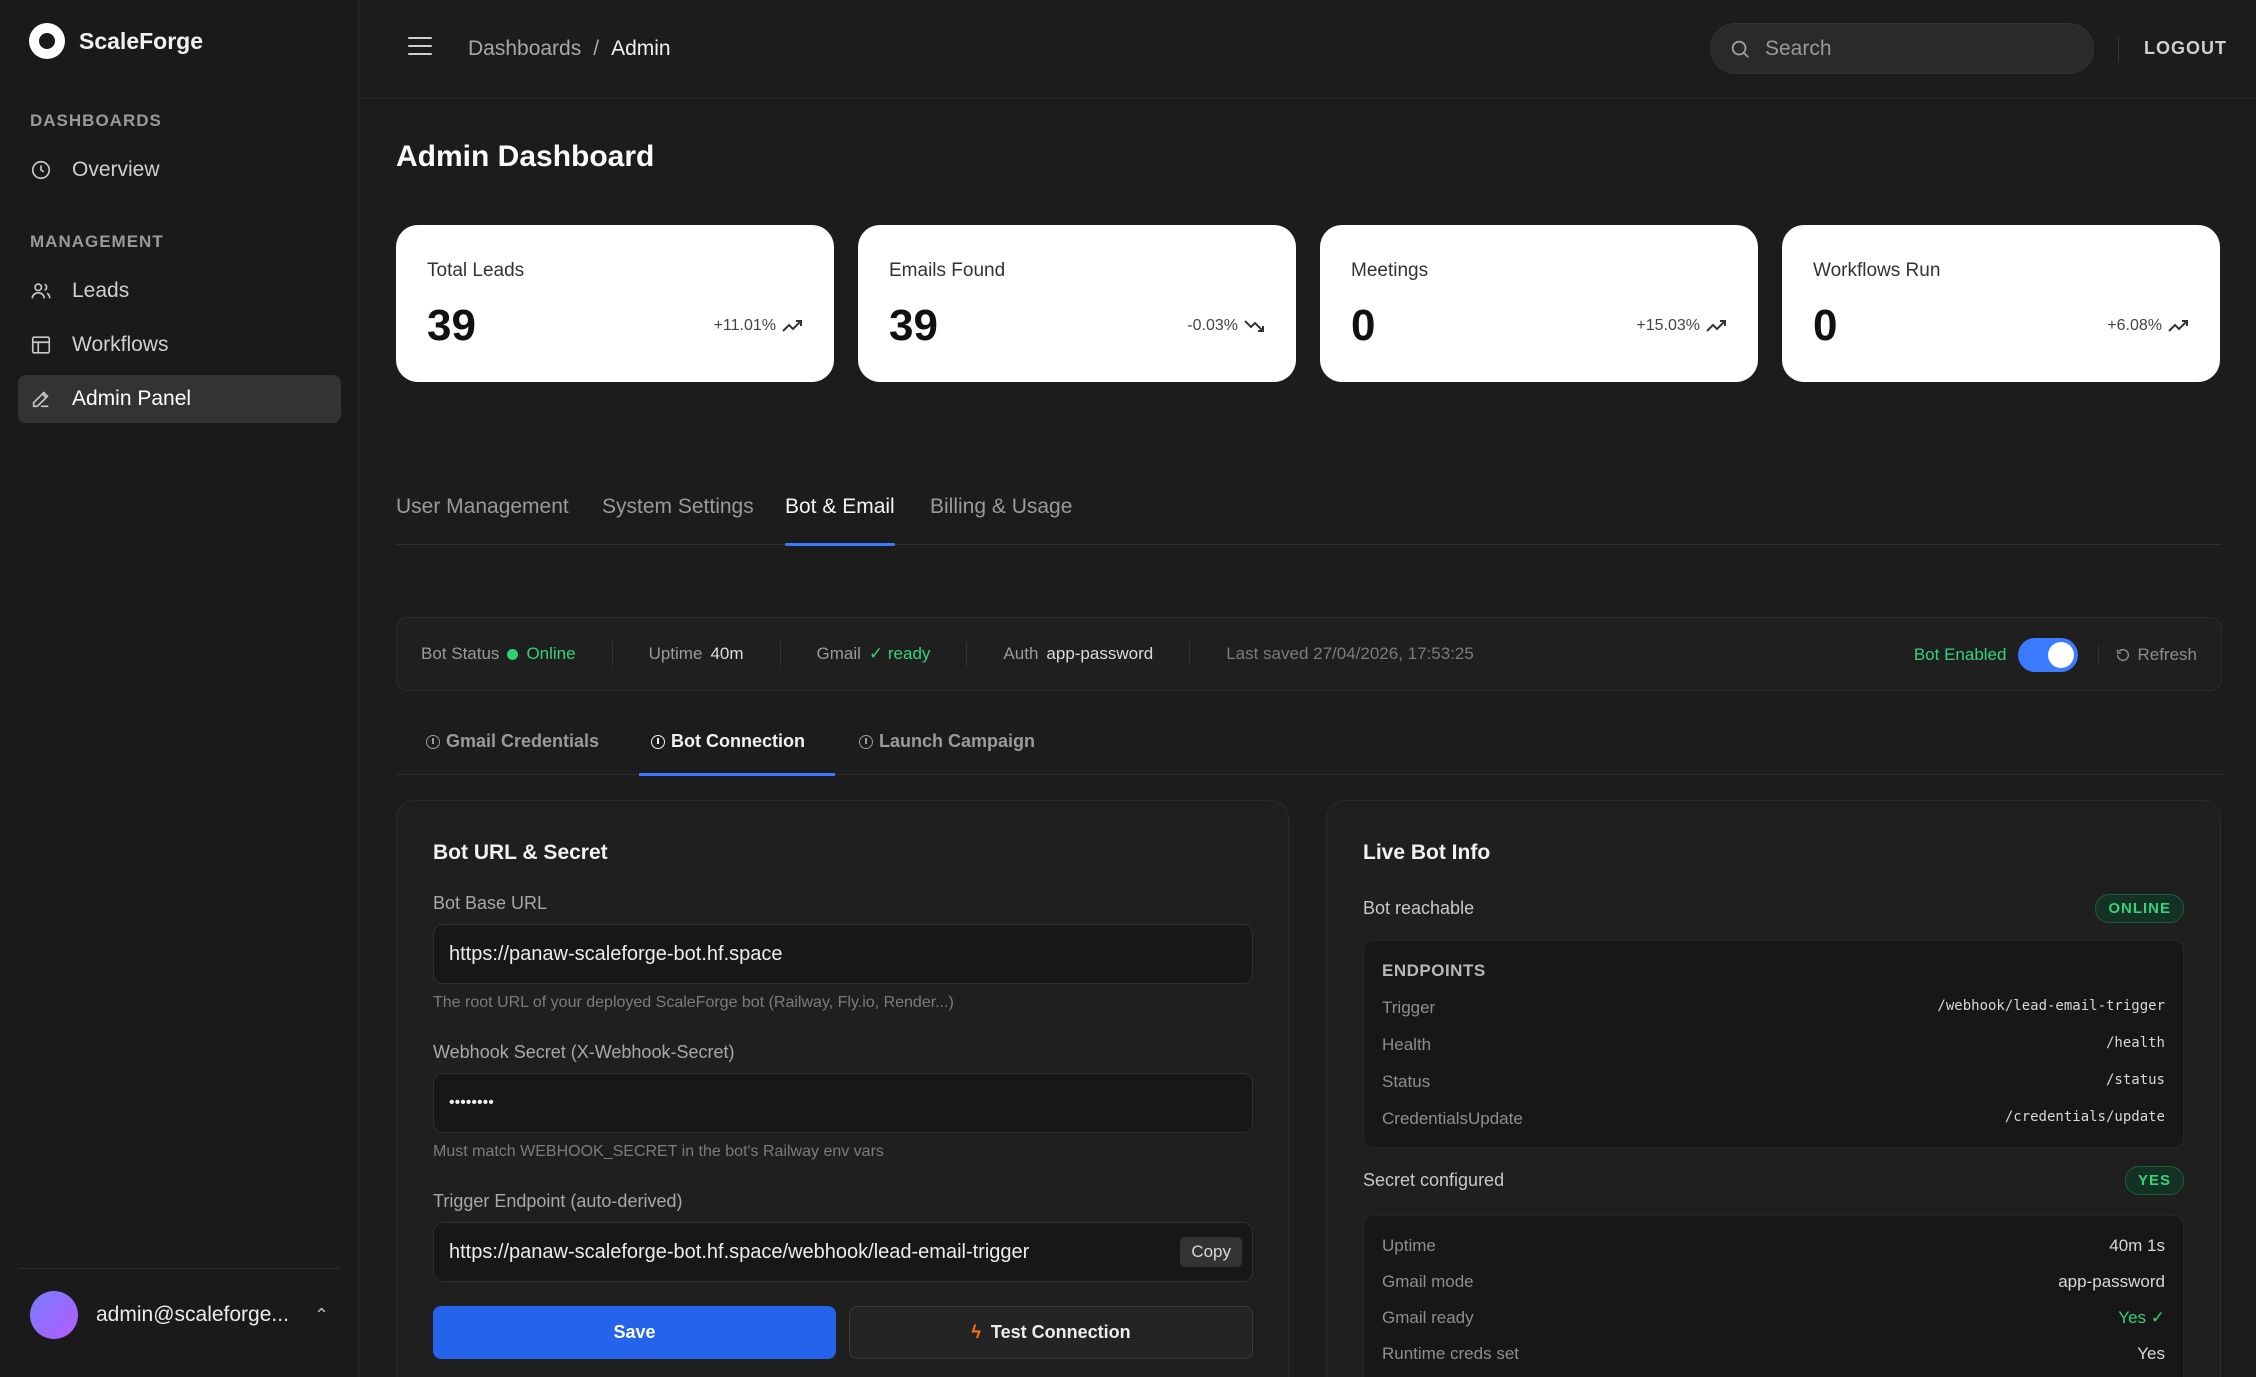 Image resolution: width=2256 pixels, height=1377 pixels. What do you see at coordinates (738, 741) in the screenshot?
I see `subtab-label: Bot Connection` at bounding box center [738, 741].